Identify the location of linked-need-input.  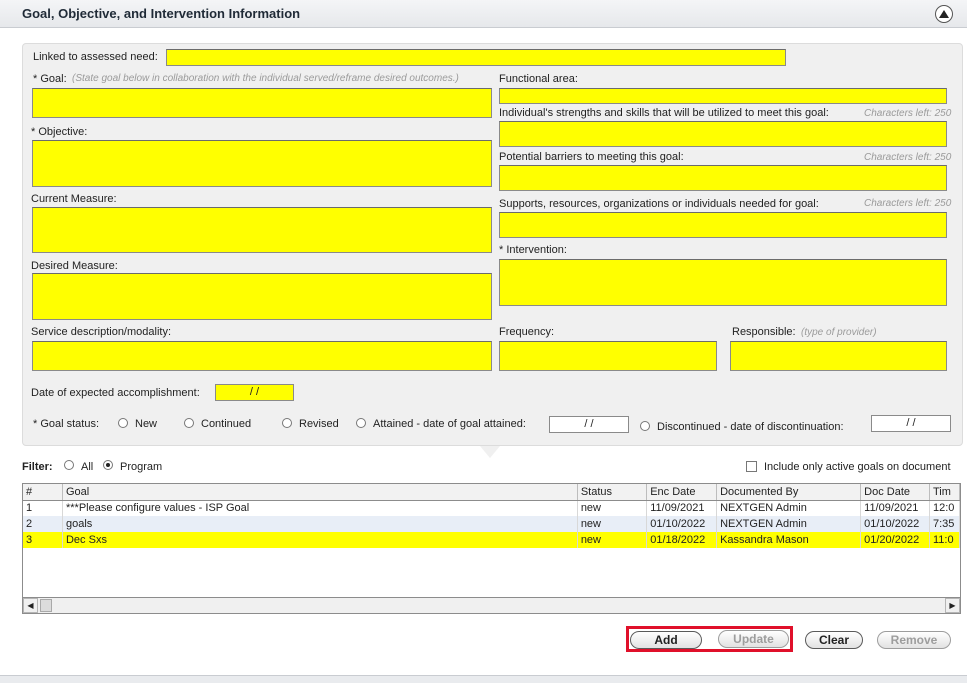
(476, 57).